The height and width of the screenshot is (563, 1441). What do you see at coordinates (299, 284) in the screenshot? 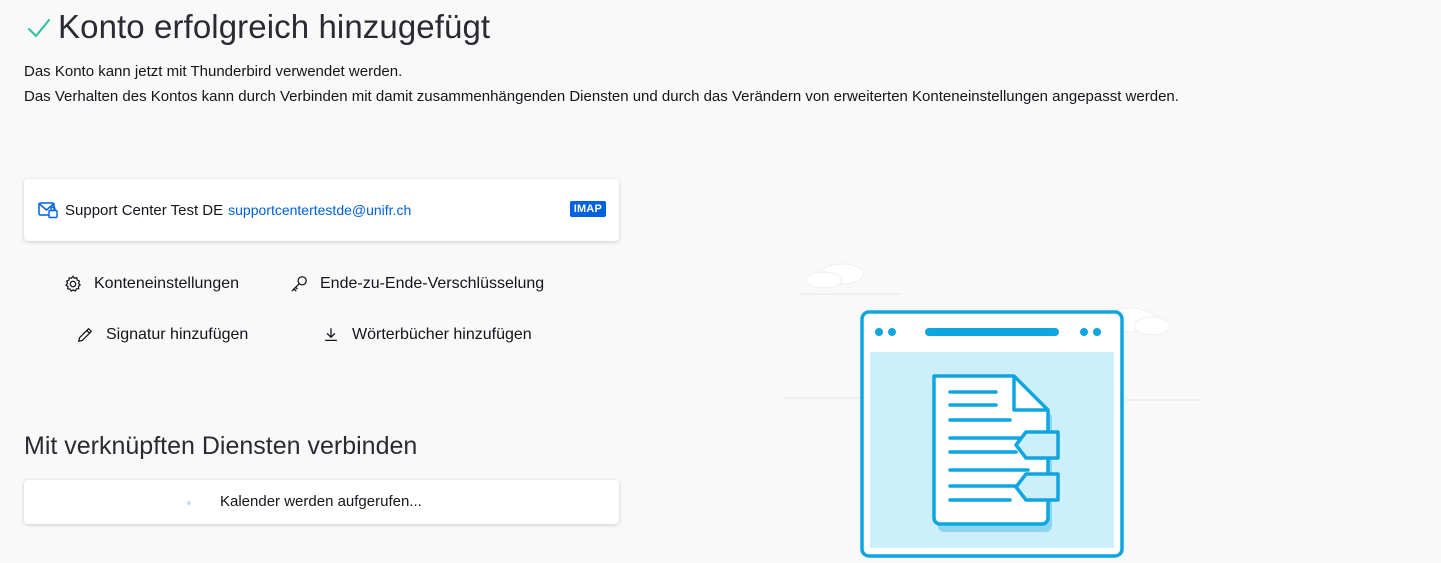
I see `key-icon` at bounding box center [299, 284].